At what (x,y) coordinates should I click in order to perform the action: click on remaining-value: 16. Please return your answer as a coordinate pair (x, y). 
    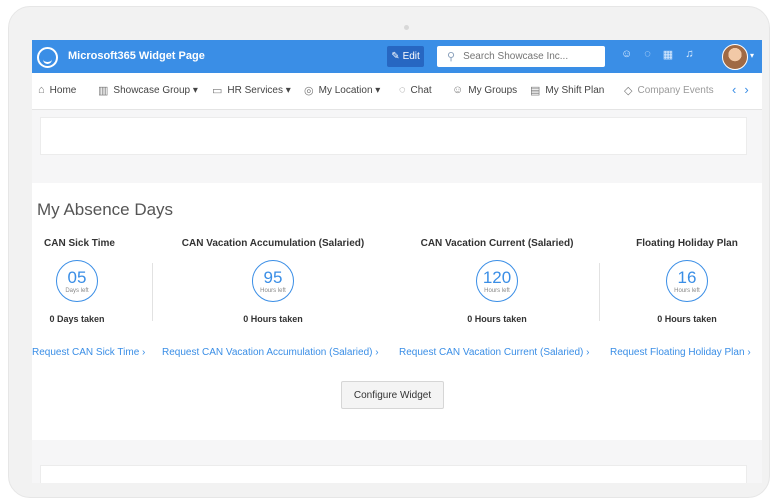
    Looking at the image, I should click on (687, 277).